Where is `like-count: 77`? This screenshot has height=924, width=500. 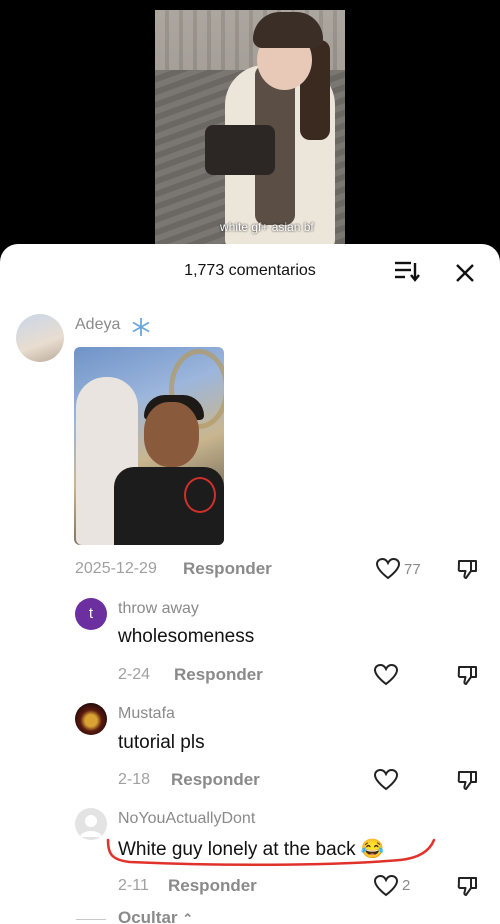
like-count: 77 is located at coordinates (412, 569).